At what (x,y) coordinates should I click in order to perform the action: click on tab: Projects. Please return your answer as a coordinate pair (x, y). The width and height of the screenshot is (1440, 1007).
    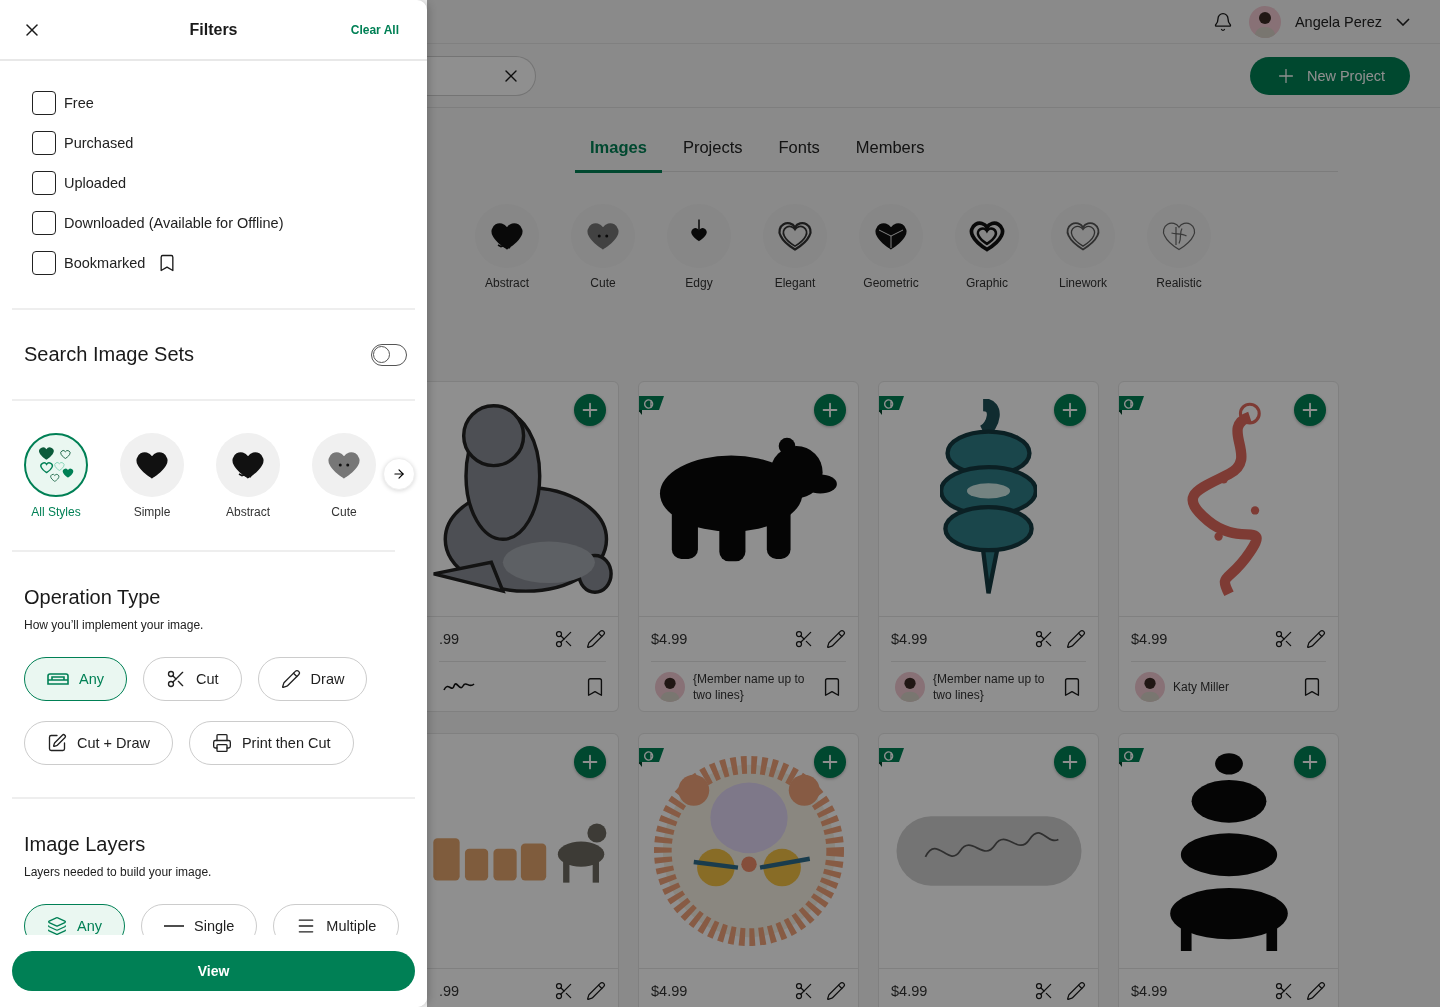
    Looking at the image, I should click on (712, 149).